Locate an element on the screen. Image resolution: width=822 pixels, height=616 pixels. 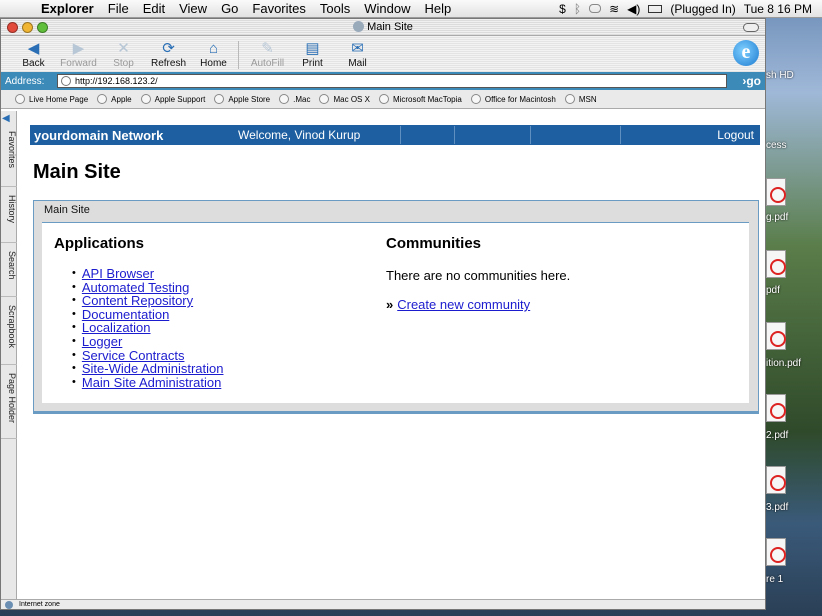
volume-icon: ◀) is located at coordinates (633, 9).